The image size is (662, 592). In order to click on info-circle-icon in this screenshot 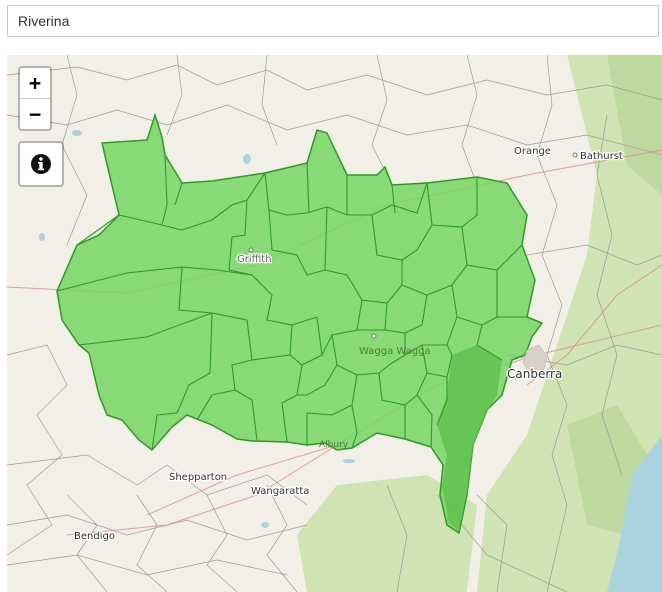, I will do `click(41, 164)`.